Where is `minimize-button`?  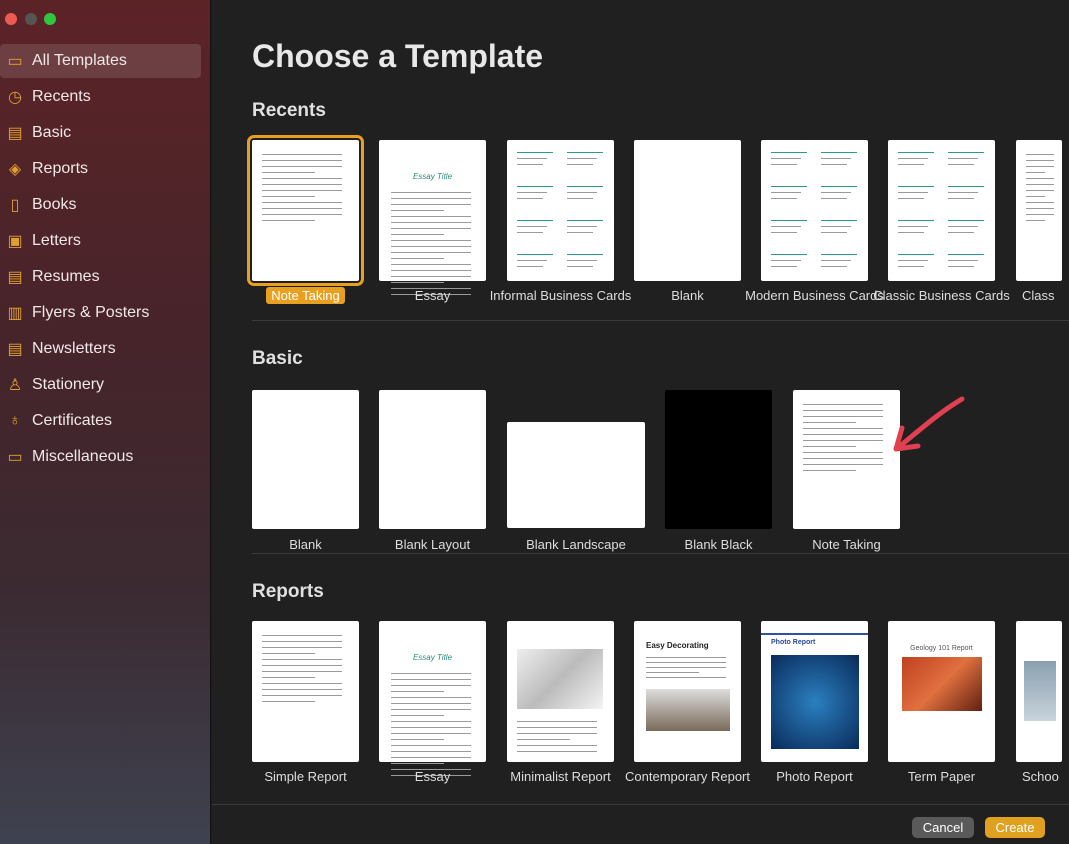 minimize-button is located at coordinates (31, 19).